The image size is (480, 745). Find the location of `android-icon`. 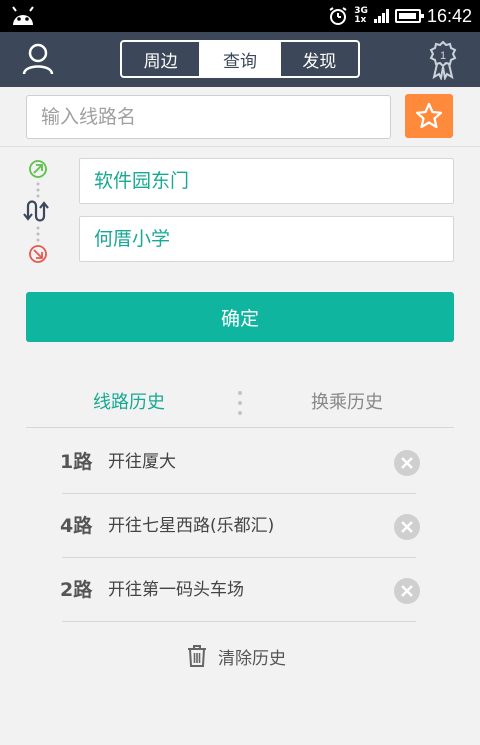

android-icon is located at coordinates (23, 15).